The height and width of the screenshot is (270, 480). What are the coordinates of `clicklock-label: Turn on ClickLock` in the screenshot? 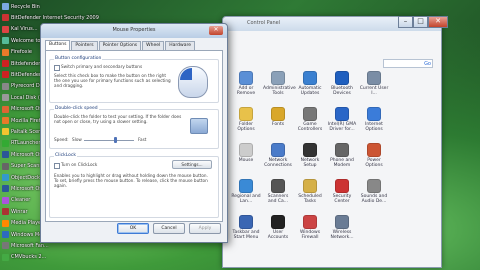 It's located at (79, 164).